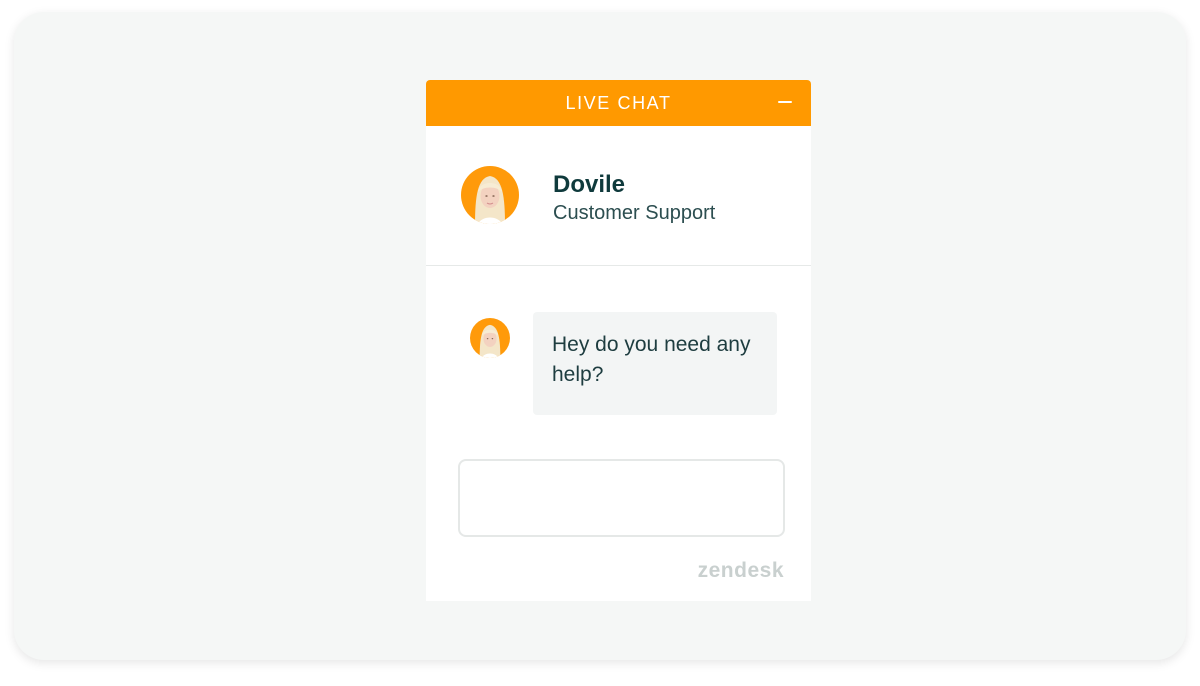 This screenshot has width=1200, height=686. I want to click on message-bubble: Hey do you need any help?, so click(655, 363).